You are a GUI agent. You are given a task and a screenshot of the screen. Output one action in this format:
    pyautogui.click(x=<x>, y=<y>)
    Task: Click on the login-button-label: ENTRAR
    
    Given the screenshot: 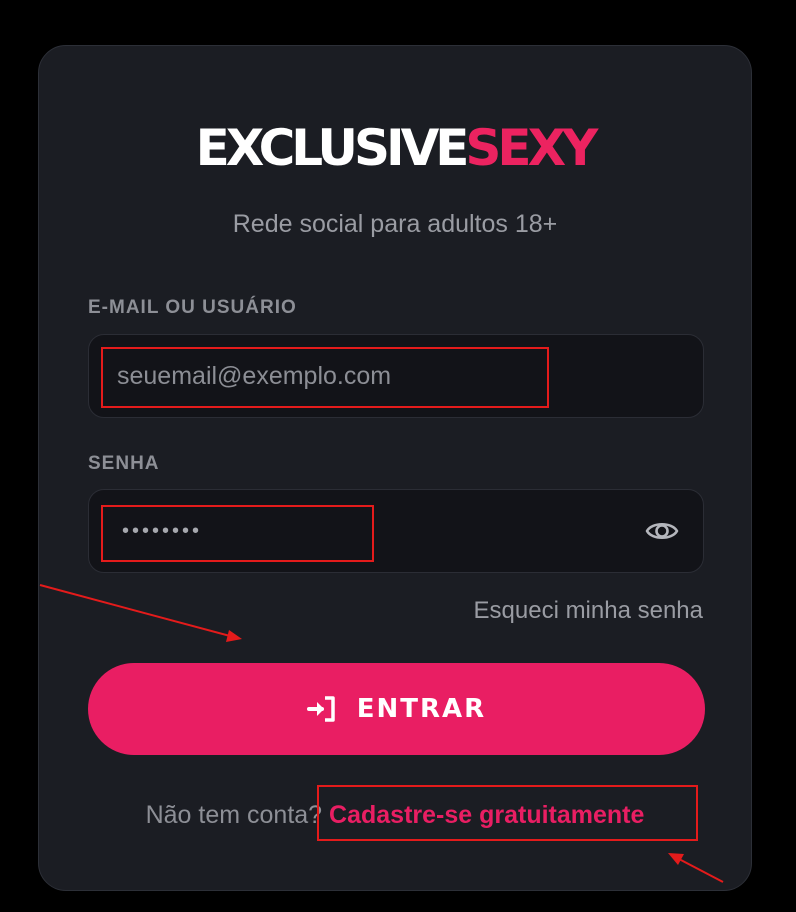 What is the action you would take?
    pyautogui.click(x=421, y=709)
    